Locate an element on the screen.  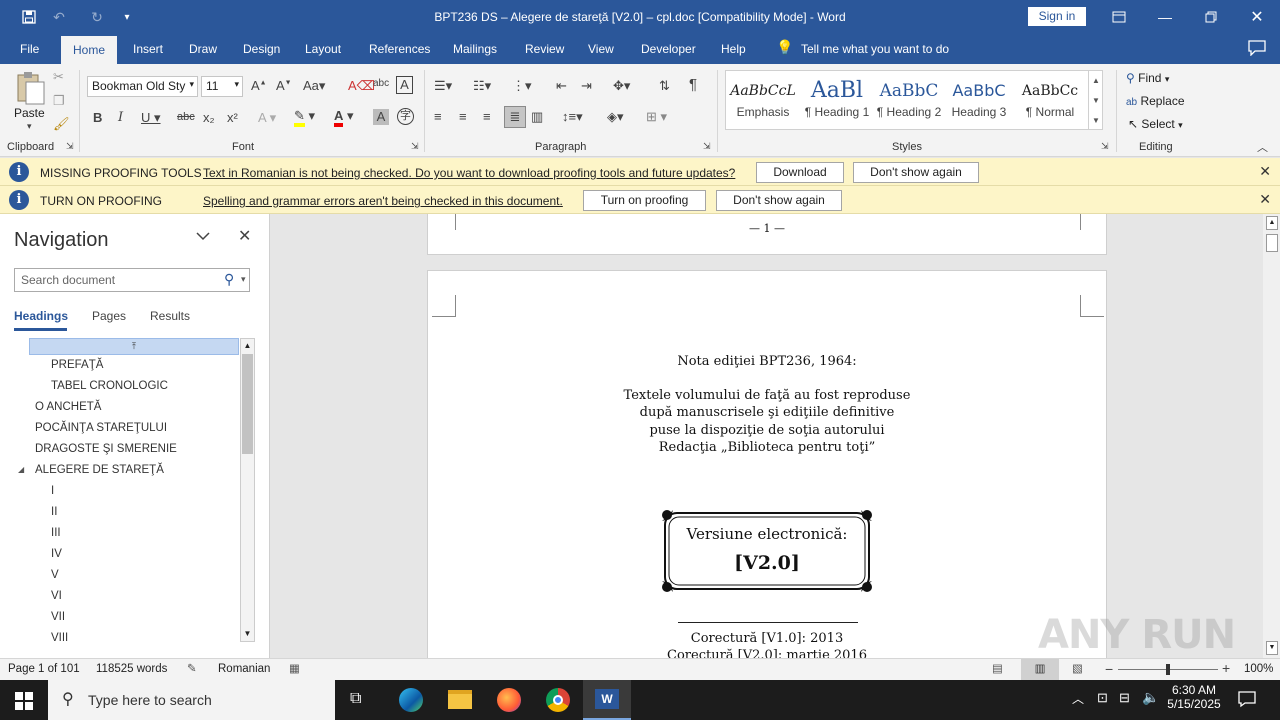
heading-item: II is located at coordinates (54, 512).